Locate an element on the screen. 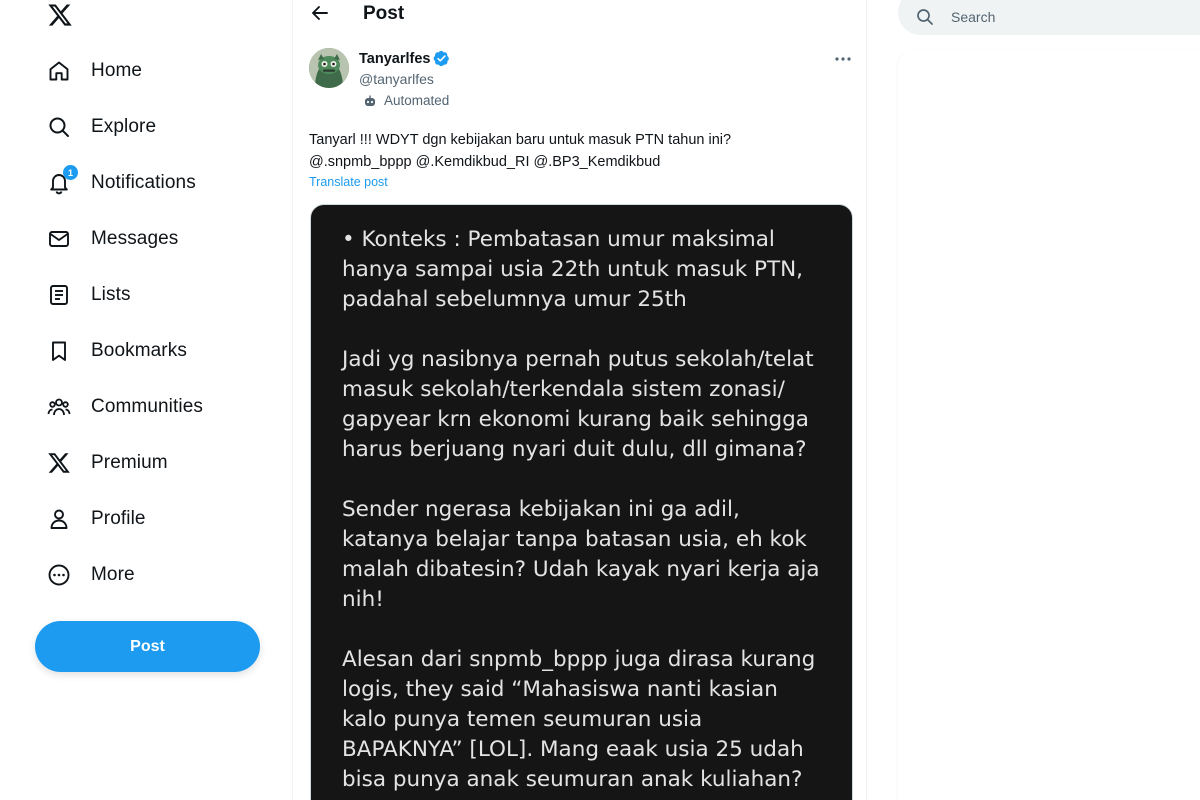  author-handle: @tanyarlfes is located at coordinates (396, 79).